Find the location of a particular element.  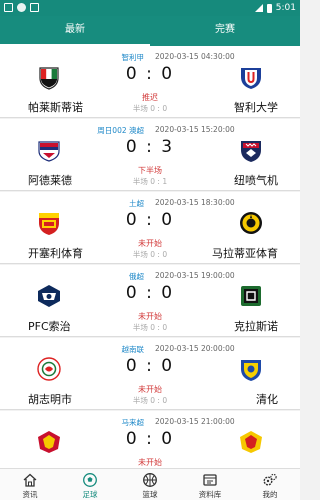

league-name: 土超 is located at coordinates (136, 203).